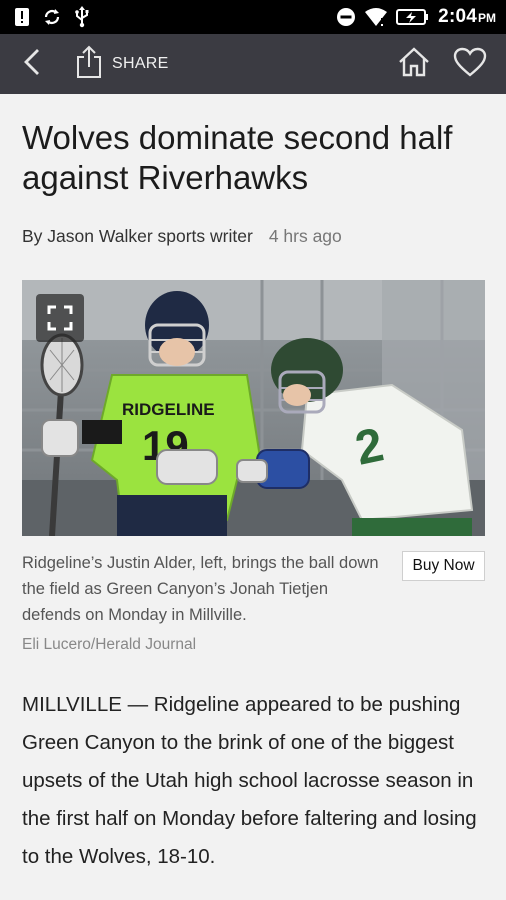  I want to click on usb-icon, so click(82, 17).